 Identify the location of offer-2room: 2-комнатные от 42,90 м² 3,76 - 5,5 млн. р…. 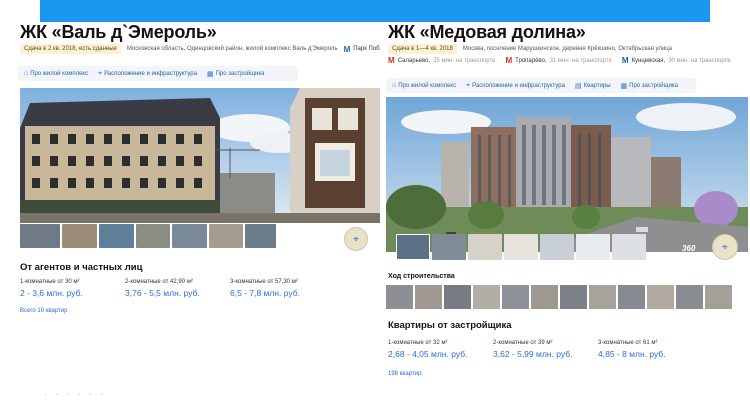
(177, 288).